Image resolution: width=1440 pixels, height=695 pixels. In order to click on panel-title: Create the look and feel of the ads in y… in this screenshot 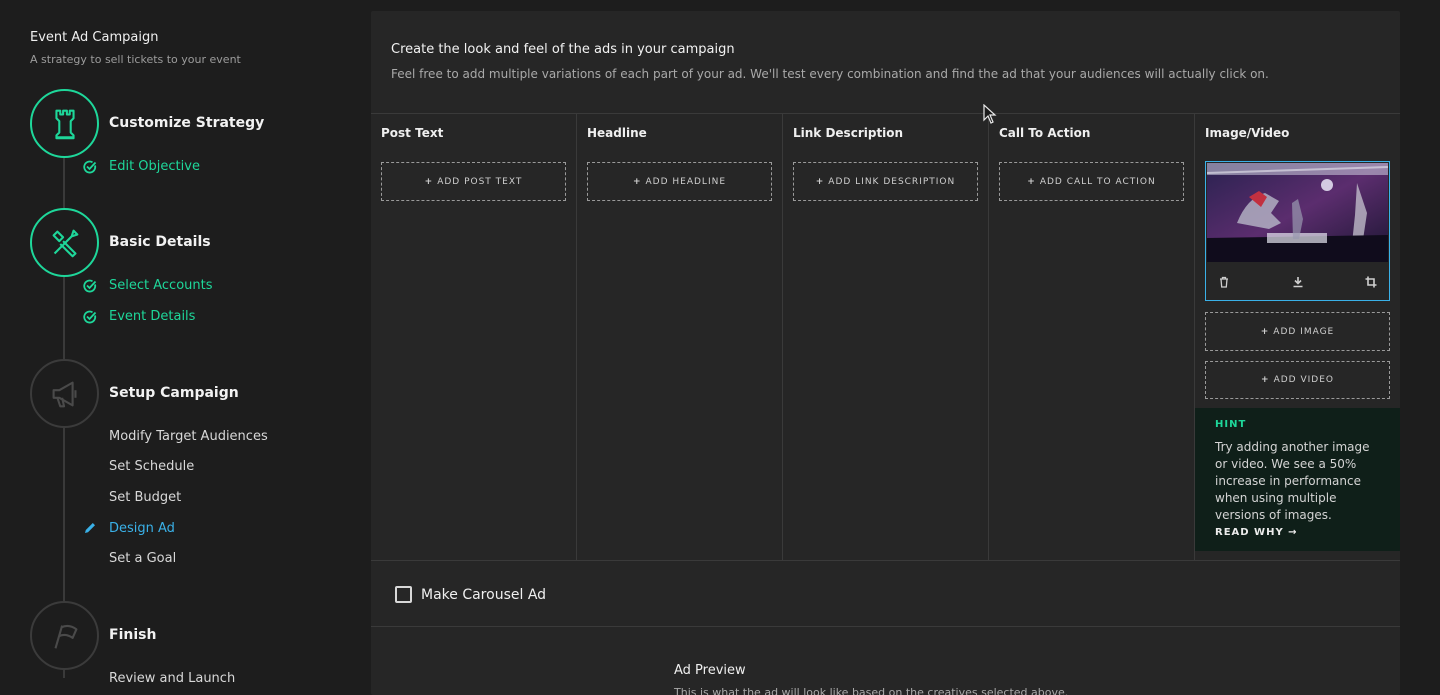, I will do `click(563, 49)`.